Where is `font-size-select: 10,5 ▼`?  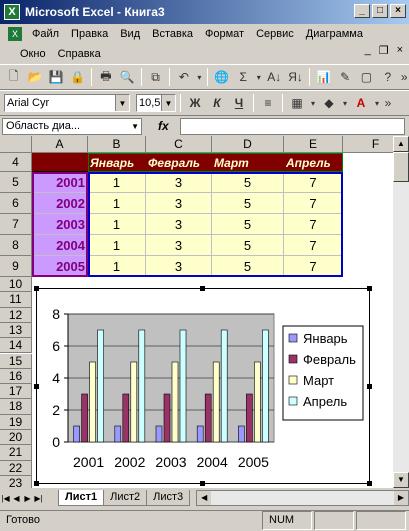 font-size-select: 10,5 ▼ is located at coordinates (156, 103).